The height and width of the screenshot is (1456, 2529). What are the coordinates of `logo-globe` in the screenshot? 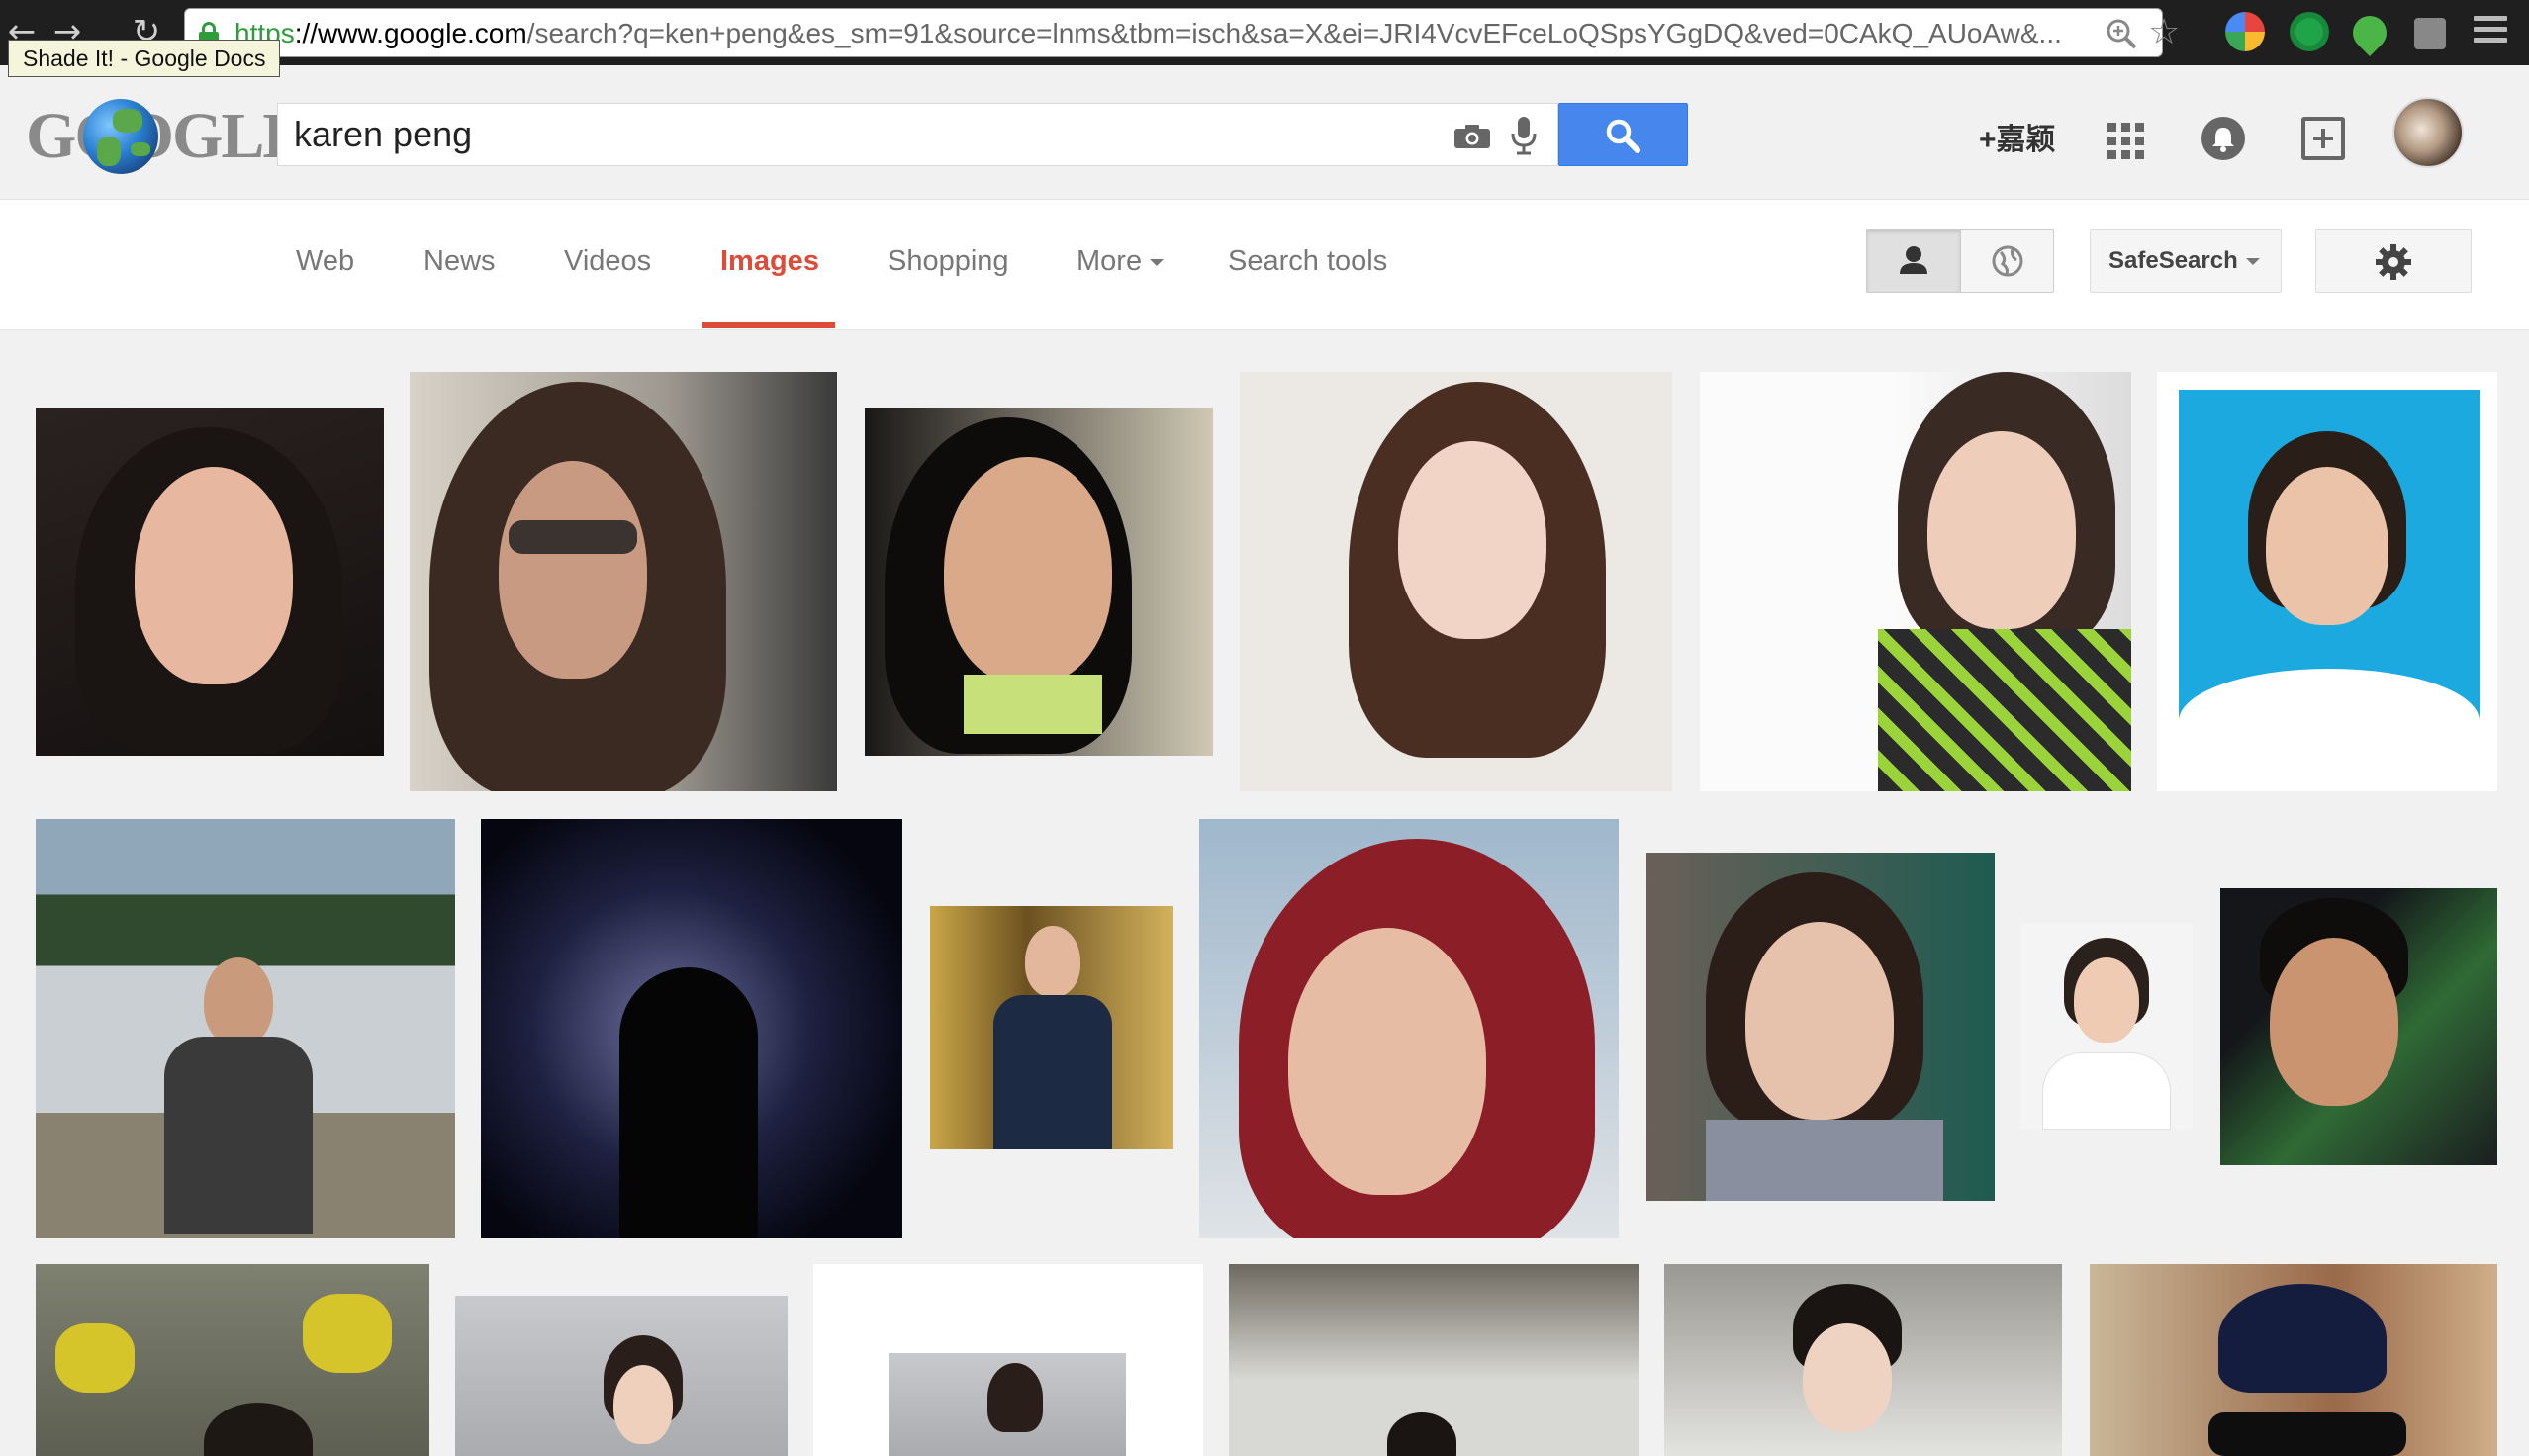 It's located at (121, 136).